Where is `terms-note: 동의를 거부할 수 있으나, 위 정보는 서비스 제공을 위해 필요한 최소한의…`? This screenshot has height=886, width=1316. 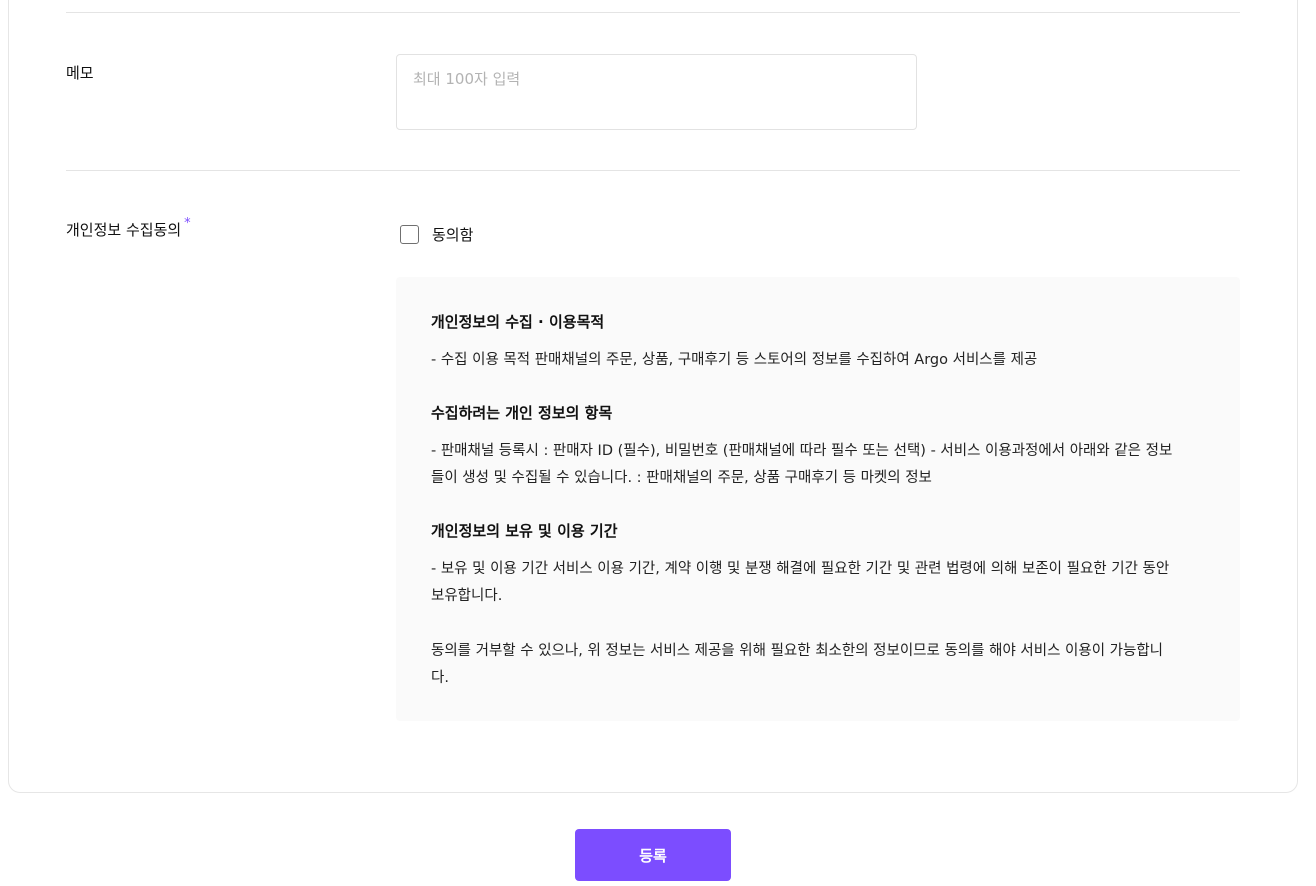
terms-note: 동의를 거부할 수 있으나, 위 정보는 서비스 제공을 위해 필요한 최소한의… is located at coordinates (797, 664).